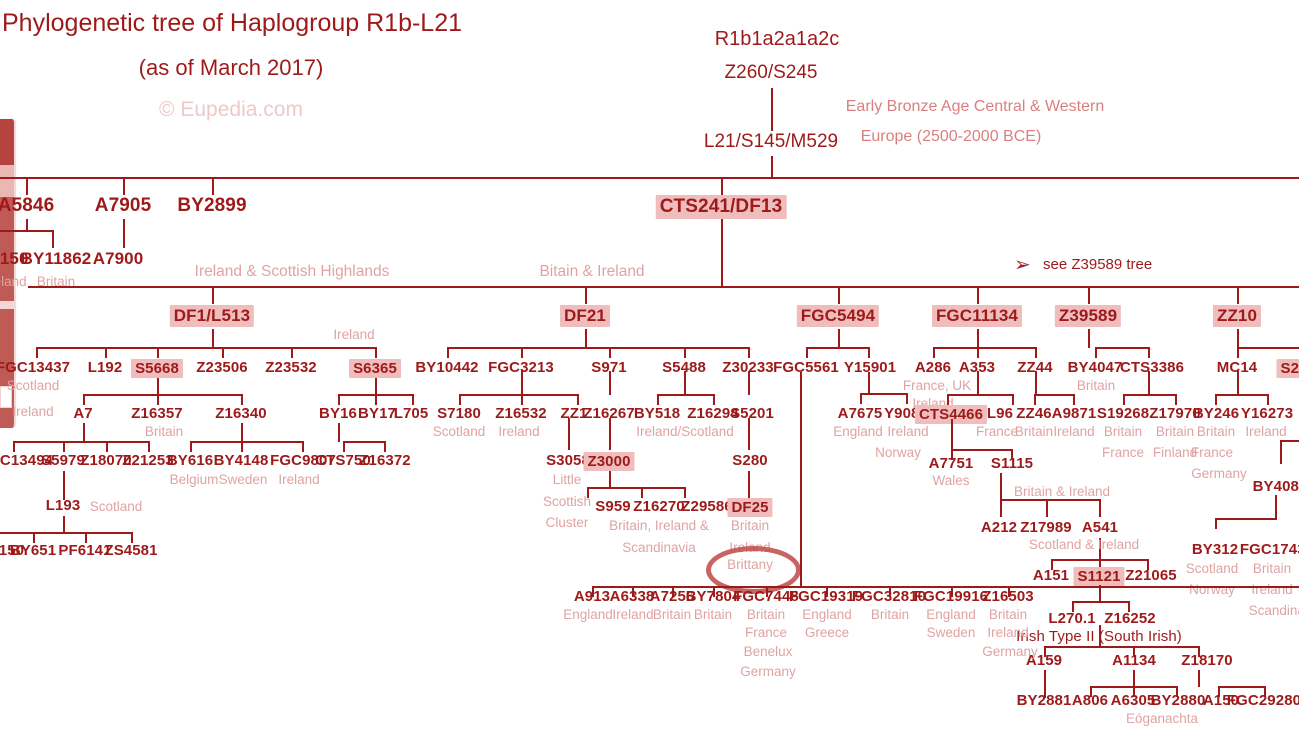  I want to click on node-z3000: Z3000, so click(609, 461).